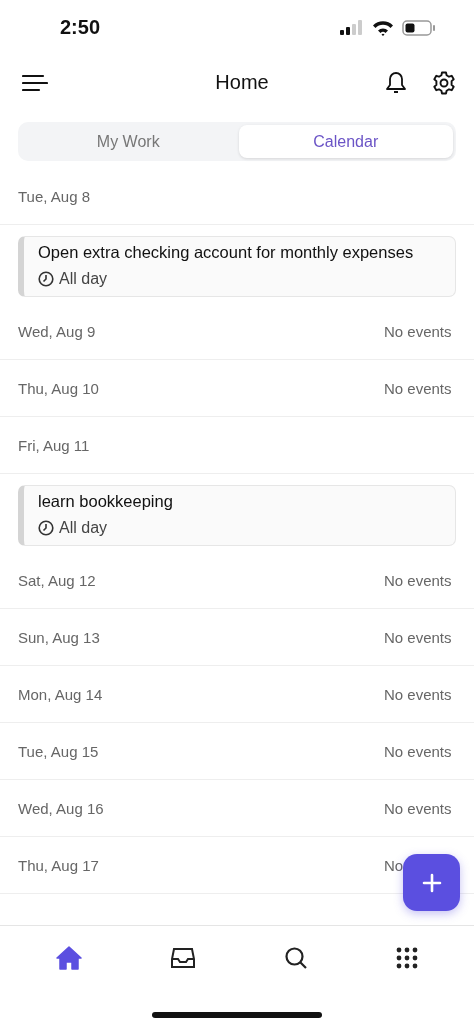  What do you see at coordinates (61, 808) in the screenshot?
I see `day-date: Wed, Aug 16` at bounding box center [61, 808].